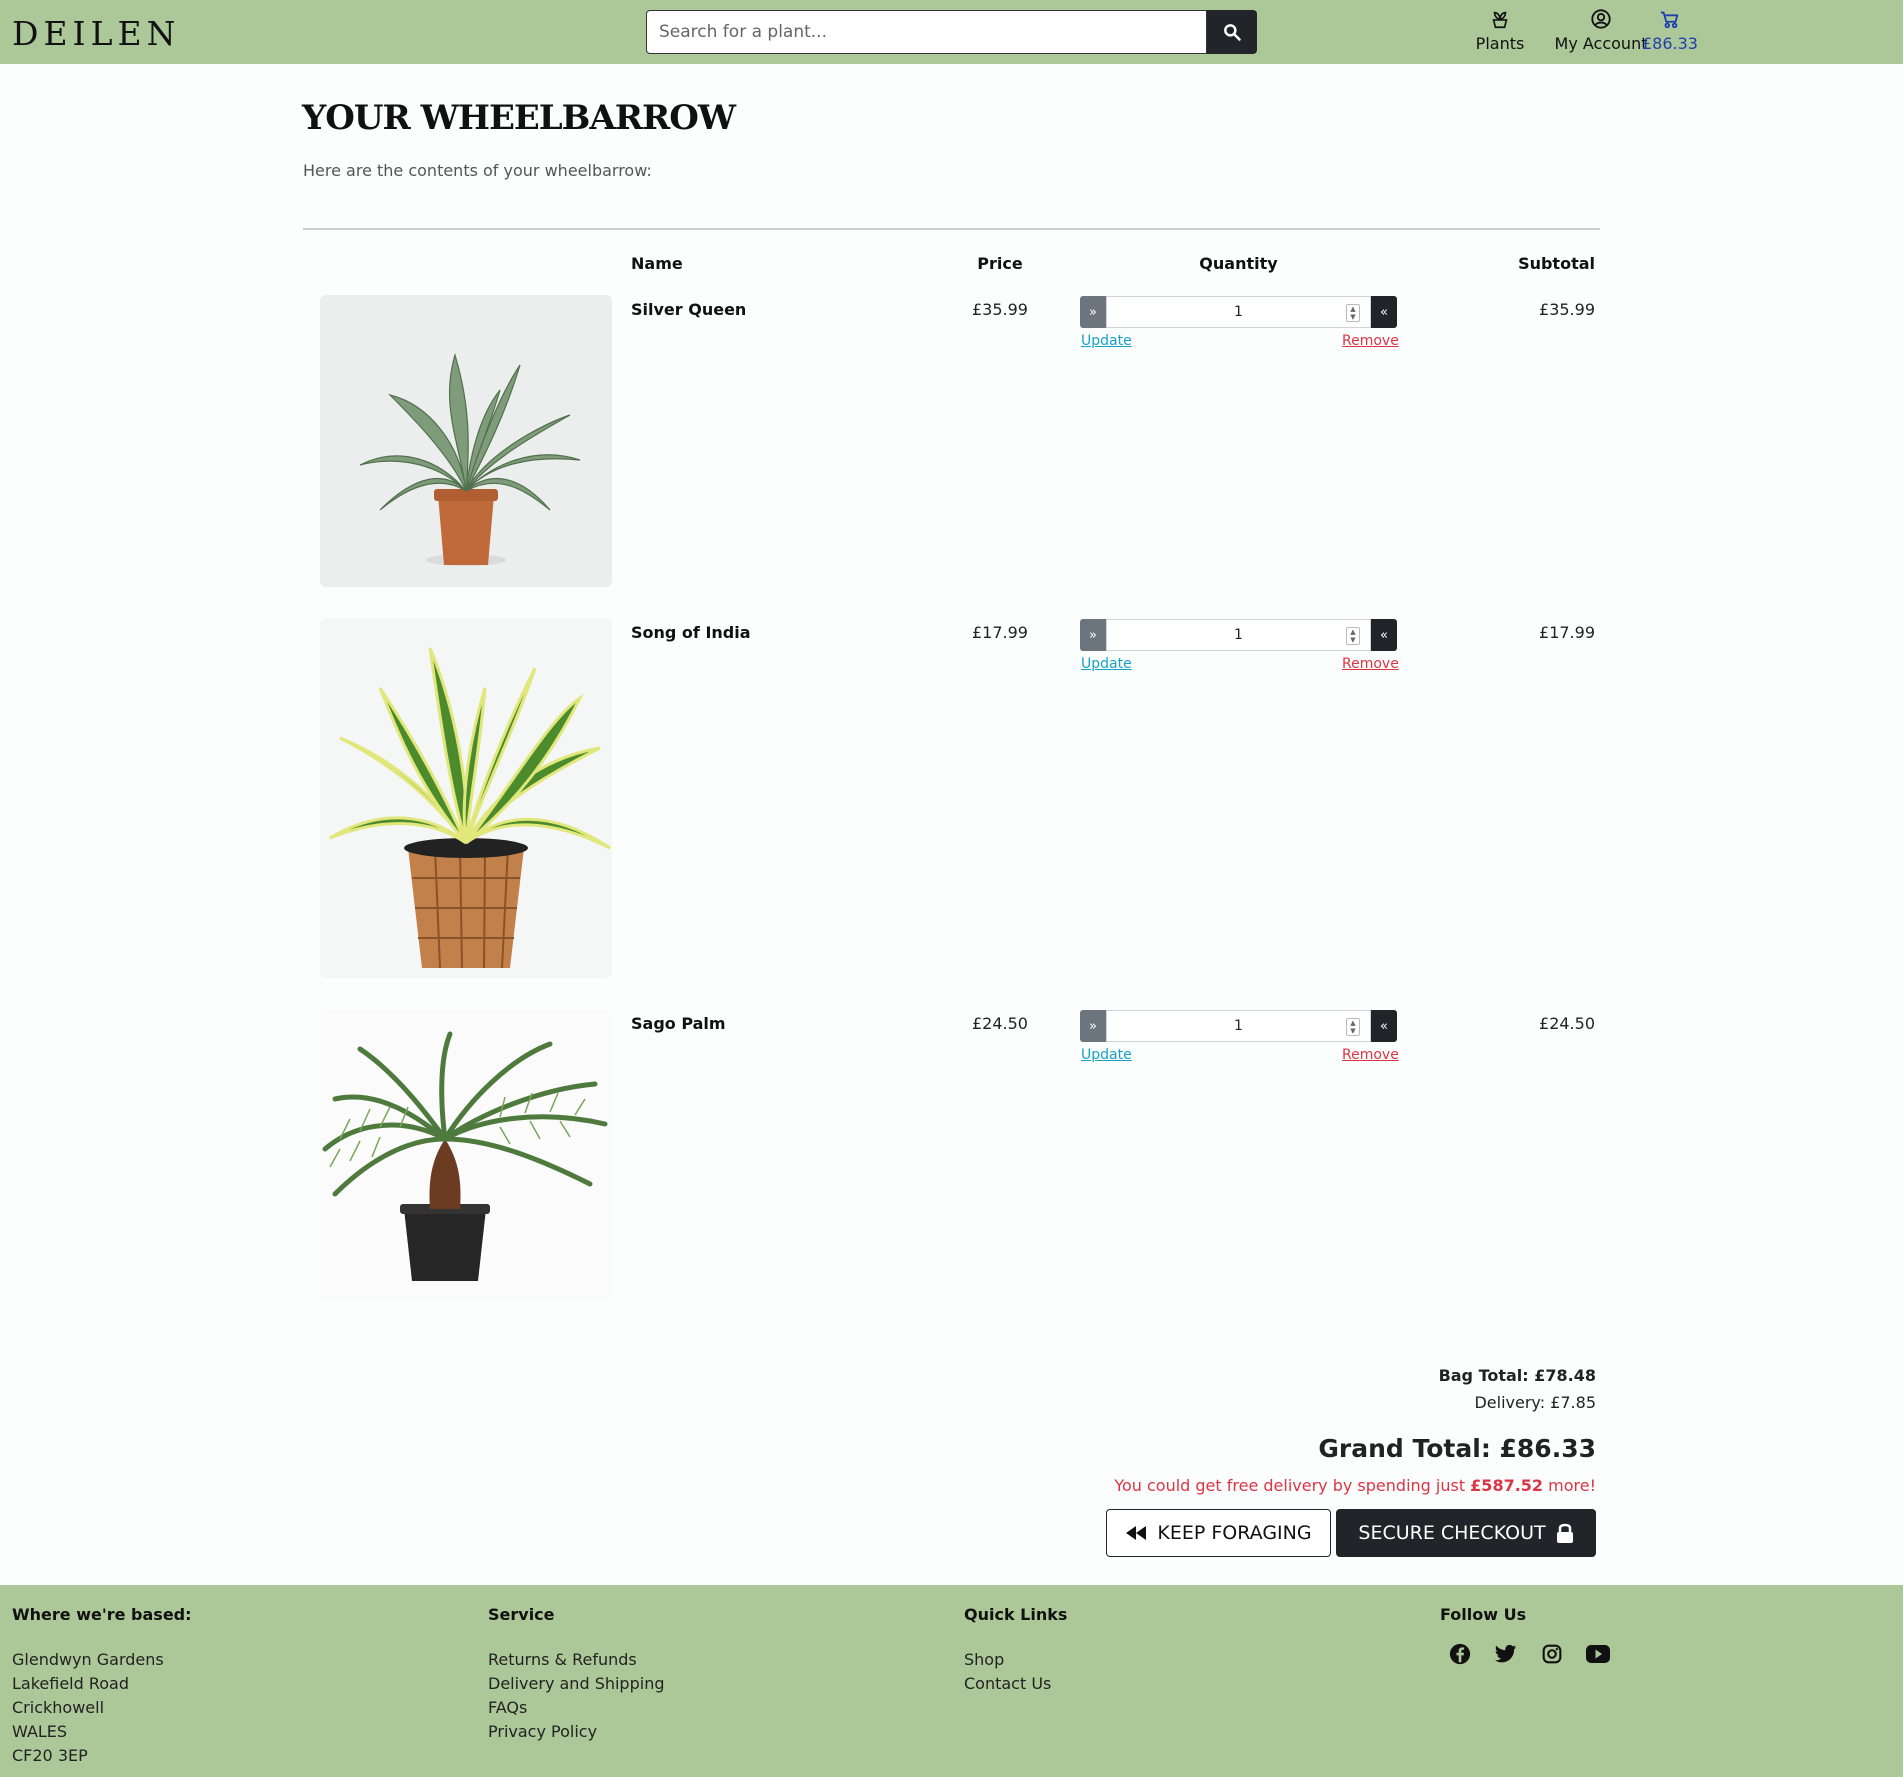 Image resolution: width=1903 pixels, height=1777 pixels. Describe the element at coordinates (576, 1660) in the screenshot. I see `footer-link-returns: Returns & Refunds` at that location.